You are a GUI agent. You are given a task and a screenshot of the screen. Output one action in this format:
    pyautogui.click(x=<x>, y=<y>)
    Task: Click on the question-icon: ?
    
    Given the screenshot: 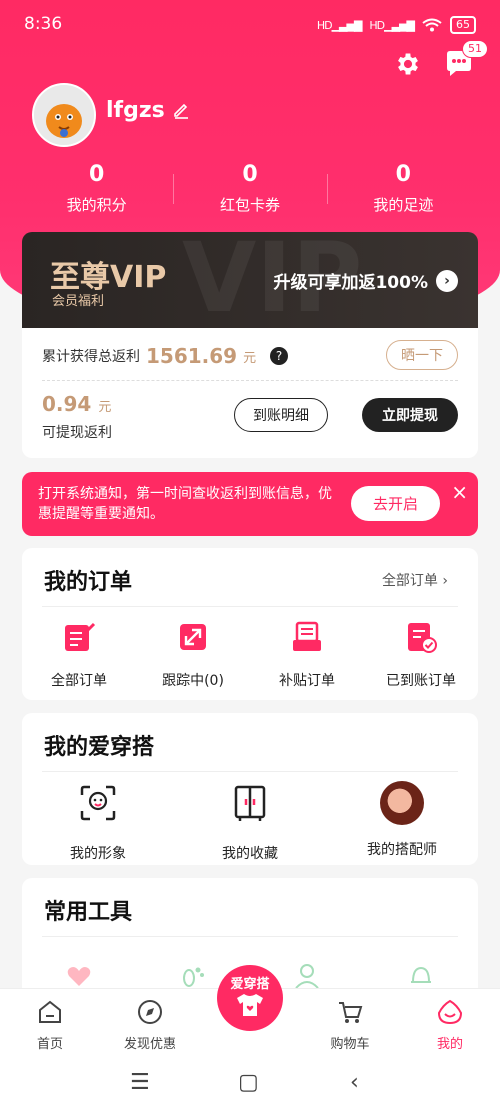 What is the action you would take?
    pyautogui.click(x=279, y=356)
    